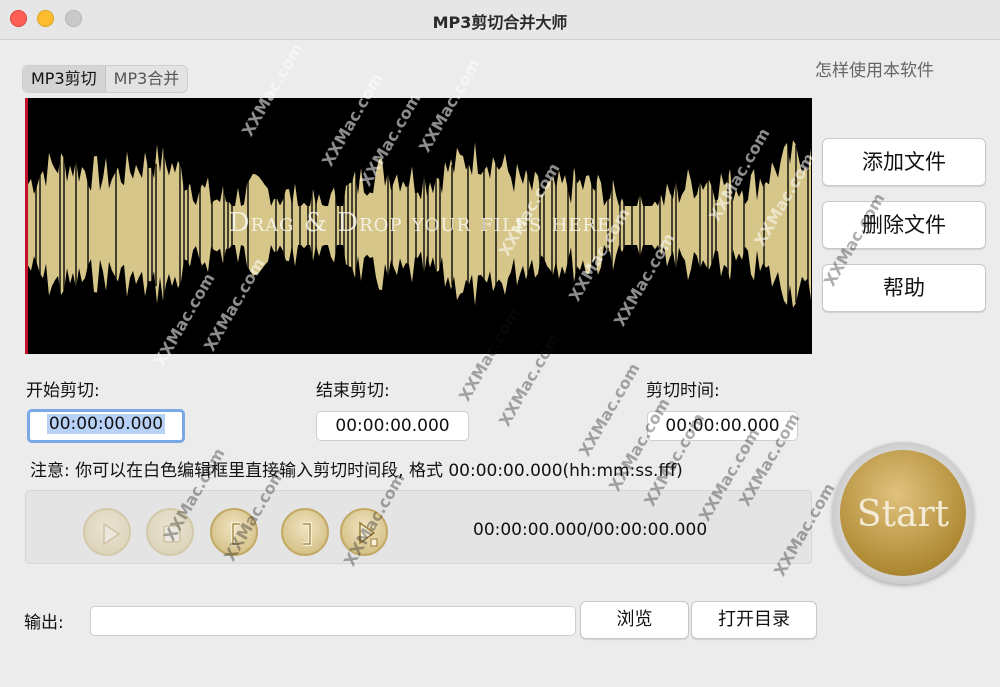  Describe the element at coordinates (307, 534) in the screenshot. I see `set-end-icon` at that location.